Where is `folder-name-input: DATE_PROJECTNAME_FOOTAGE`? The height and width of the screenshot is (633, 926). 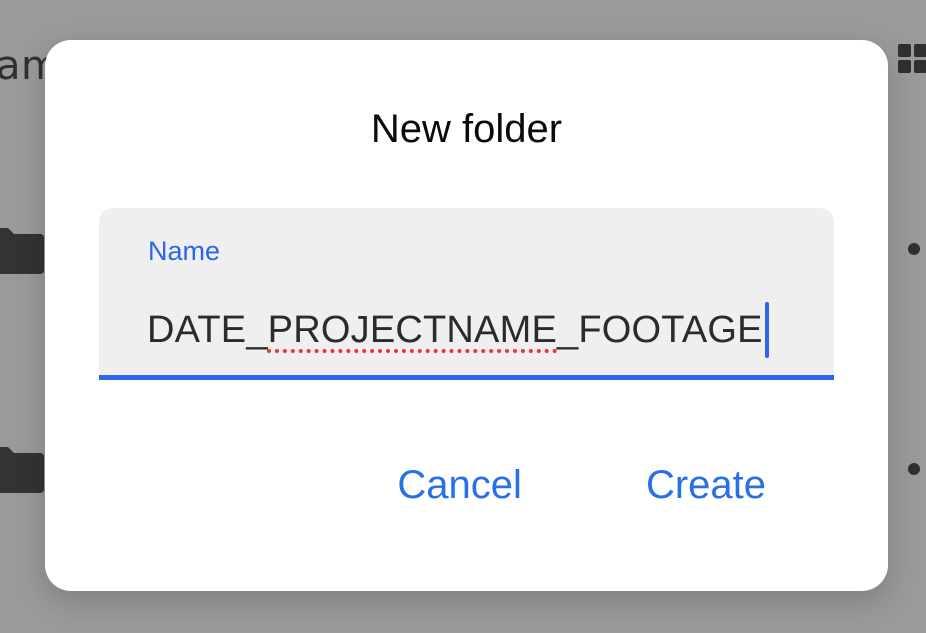
folder-name-input: DATE_PROJECTNAME_FOOTAGE is located at coordinates (458, 330).